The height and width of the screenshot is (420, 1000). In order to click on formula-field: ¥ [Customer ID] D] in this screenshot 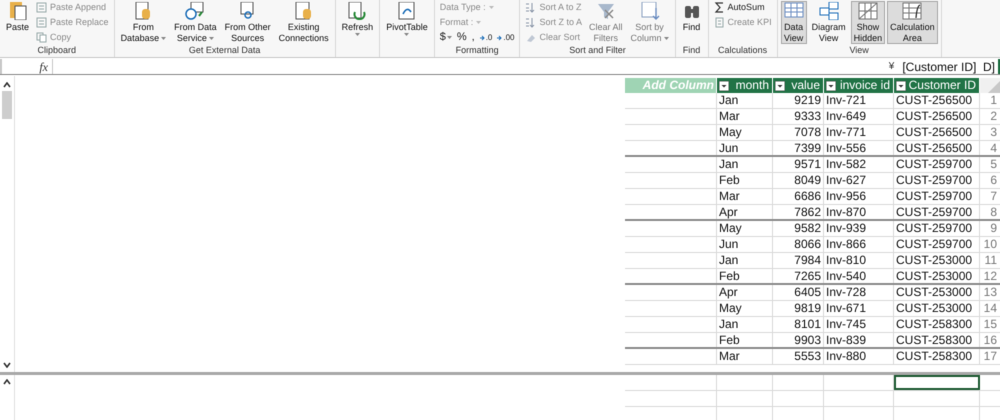, I will do `click(526, 66)`.